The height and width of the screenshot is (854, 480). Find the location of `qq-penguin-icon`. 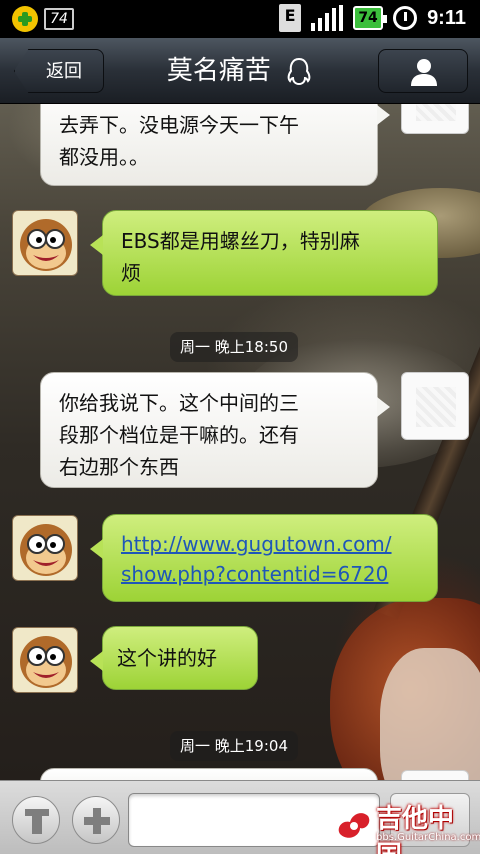

qq-penguin-icon is located at coordinates (299, 71).